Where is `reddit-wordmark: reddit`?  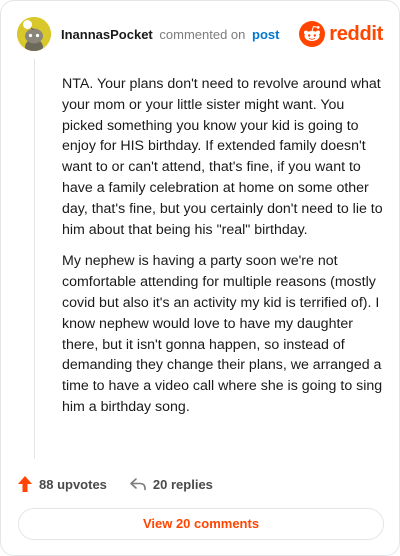
reddit-wordmark: reddit is located at coordinates (356, 33).